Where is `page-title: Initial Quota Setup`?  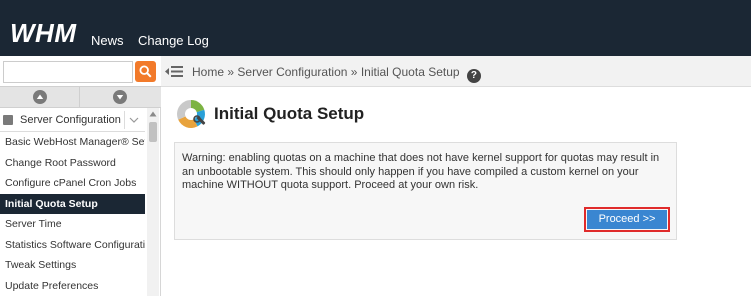 page-title: Initial Quota Setup is located at coordinates (289, 113).